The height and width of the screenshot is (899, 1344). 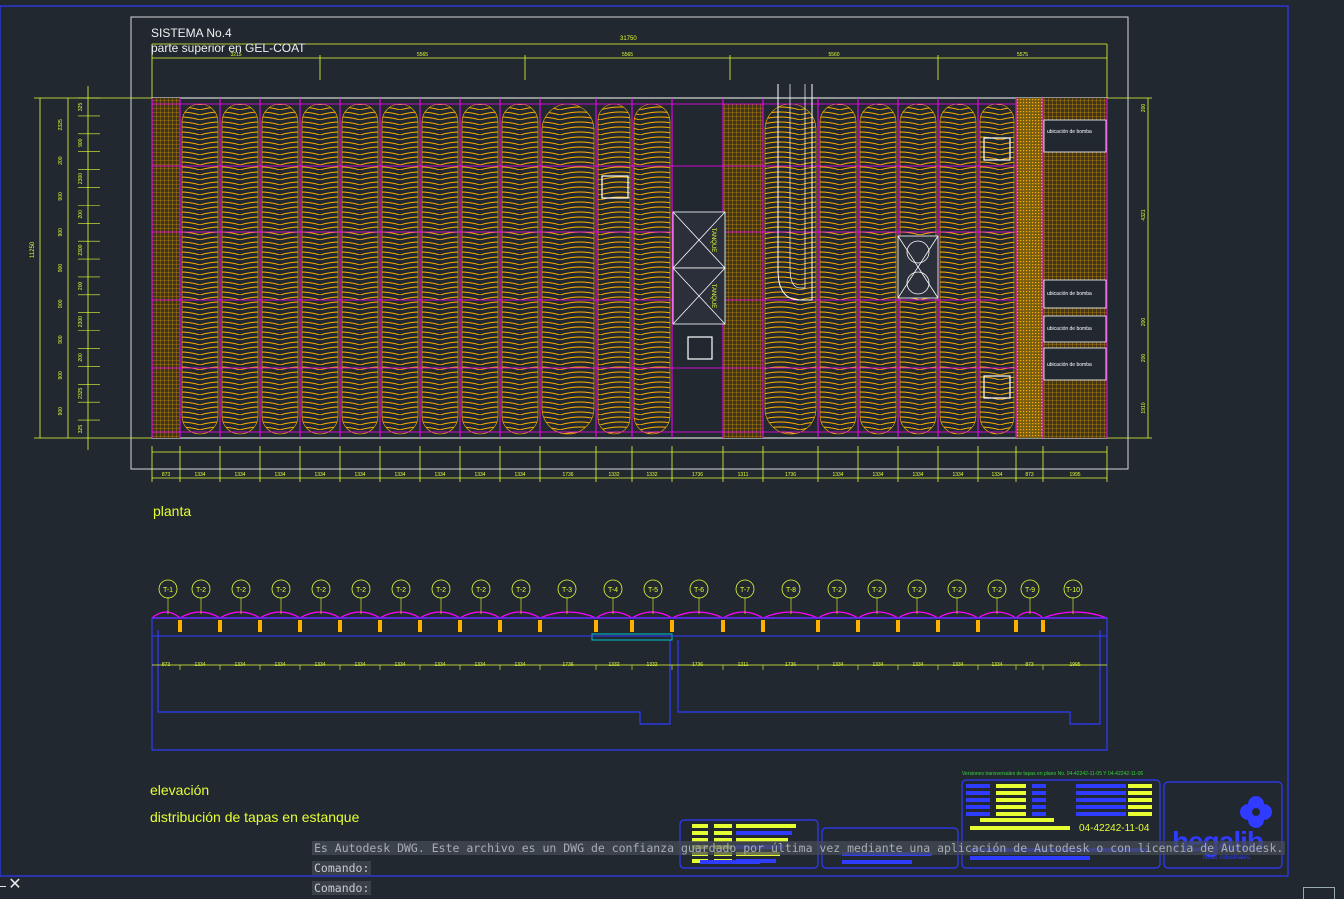 I want to click on overall-width-dim: 31750, so click(x=628, y=39).